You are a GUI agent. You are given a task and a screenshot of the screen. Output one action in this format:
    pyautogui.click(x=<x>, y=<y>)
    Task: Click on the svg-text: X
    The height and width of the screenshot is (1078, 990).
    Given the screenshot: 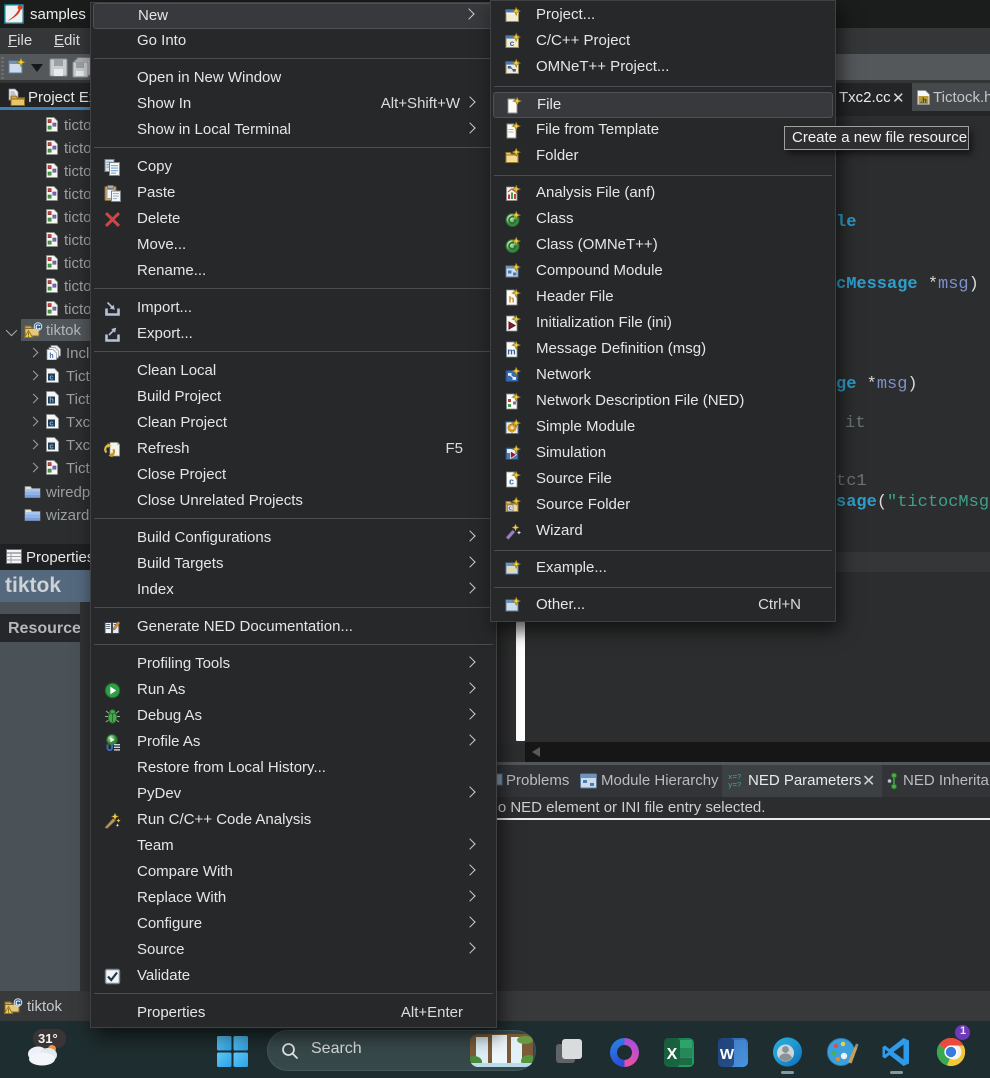 What is the action you would take?
    pyautogui.click(x=672, y=1054)
    